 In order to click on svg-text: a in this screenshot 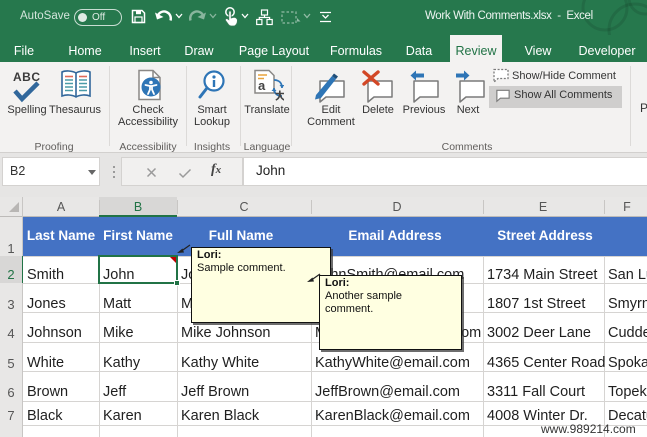, I will do `click(262, 85)`.